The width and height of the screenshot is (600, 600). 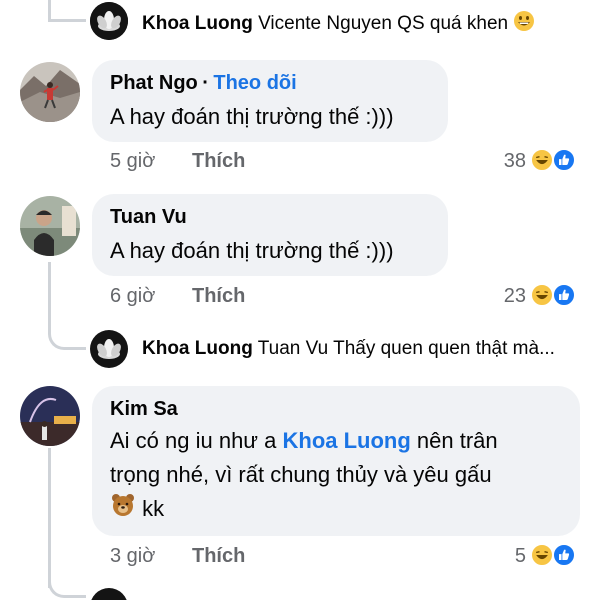 What do you see at coordinates (254, 83) in the screenshot?
I see `follow-button: Theo dõi` at bounding box center [254, 83].